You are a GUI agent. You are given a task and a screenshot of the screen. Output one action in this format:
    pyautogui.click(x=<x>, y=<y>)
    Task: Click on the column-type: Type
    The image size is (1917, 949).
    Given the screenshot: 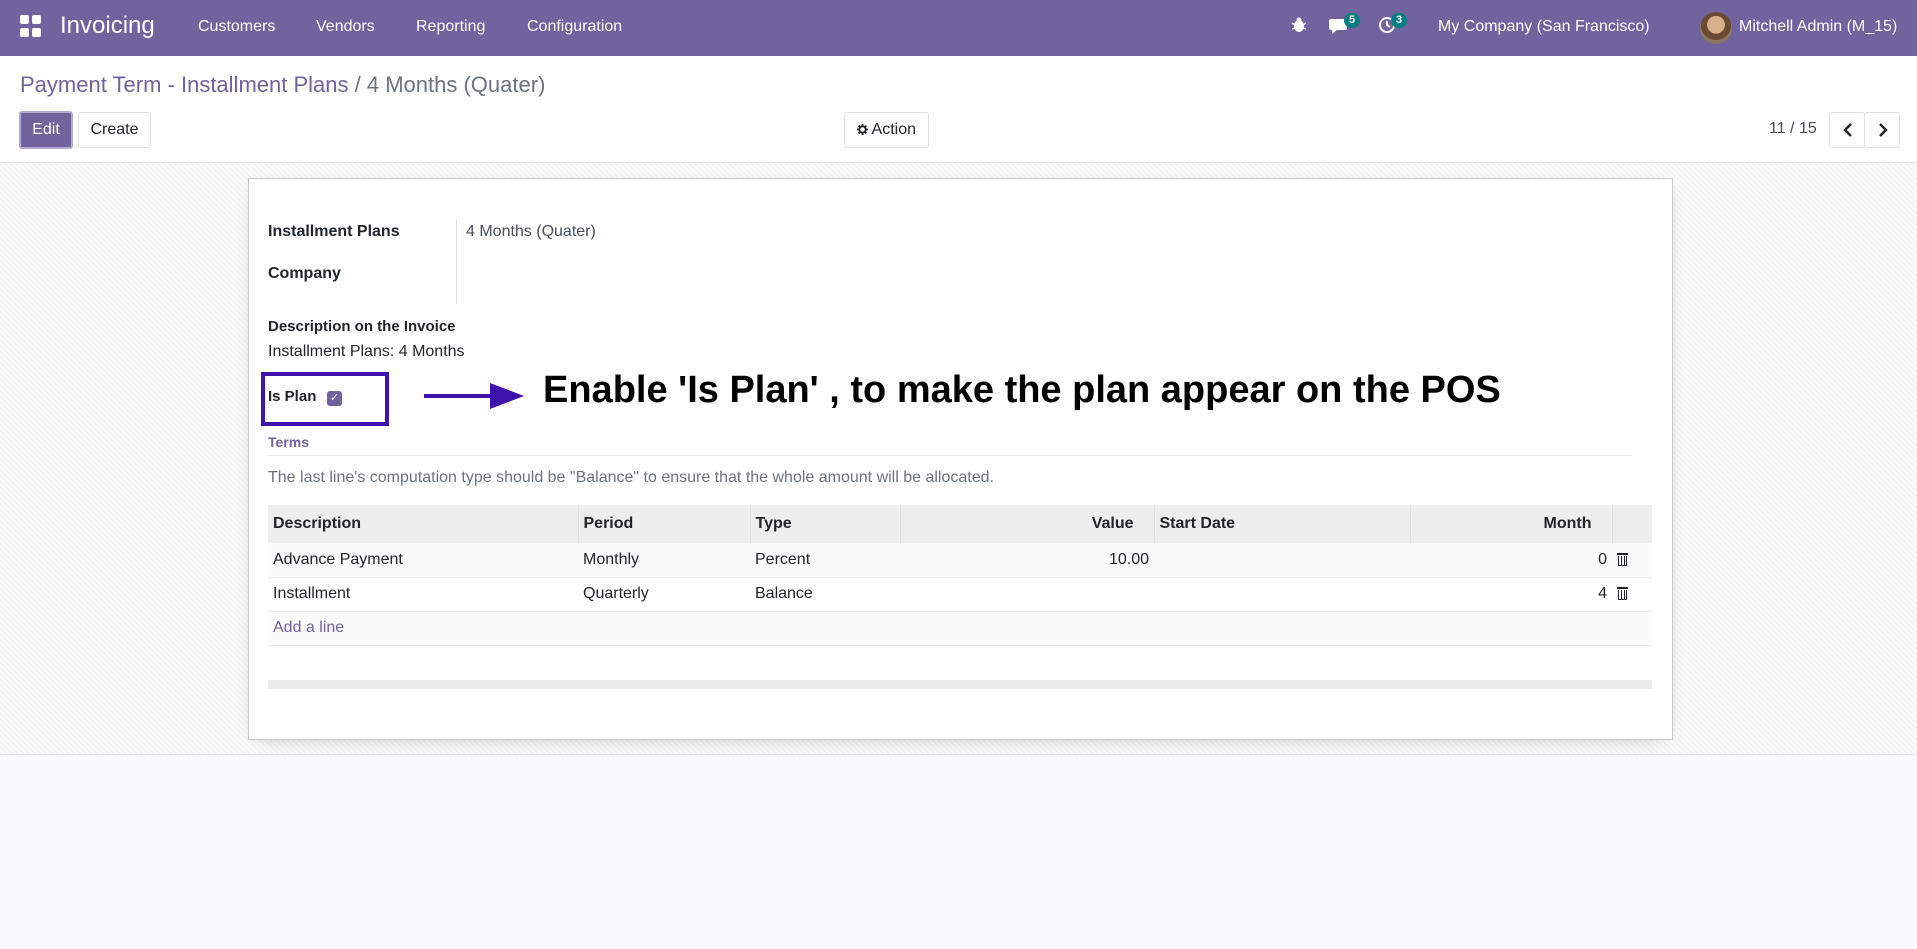 What is the action you would take?
    pyautogui.click(x=825, y=524)
    